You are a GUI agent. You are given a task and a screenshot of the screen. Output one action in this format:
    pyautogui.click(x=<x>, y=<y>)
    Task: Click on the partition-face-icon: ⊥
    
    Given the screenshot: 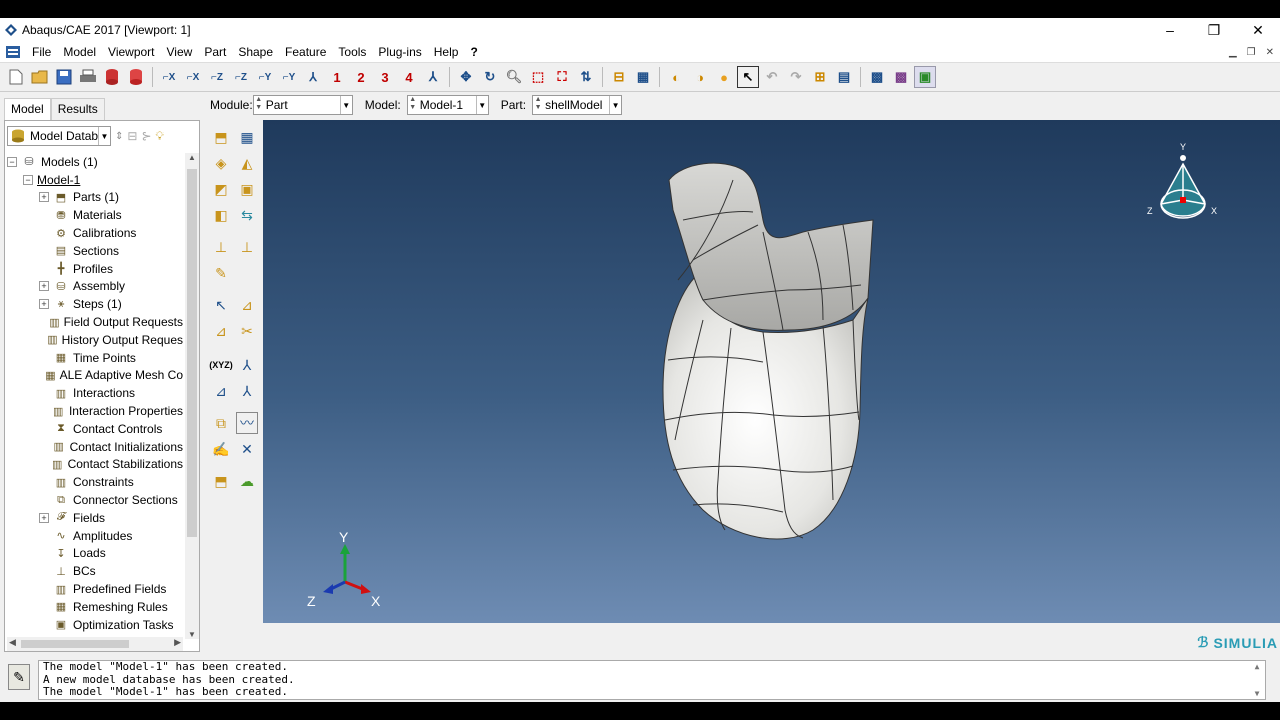 What is the action you would take?
    pyautogui.click(x=221, y=247)
    